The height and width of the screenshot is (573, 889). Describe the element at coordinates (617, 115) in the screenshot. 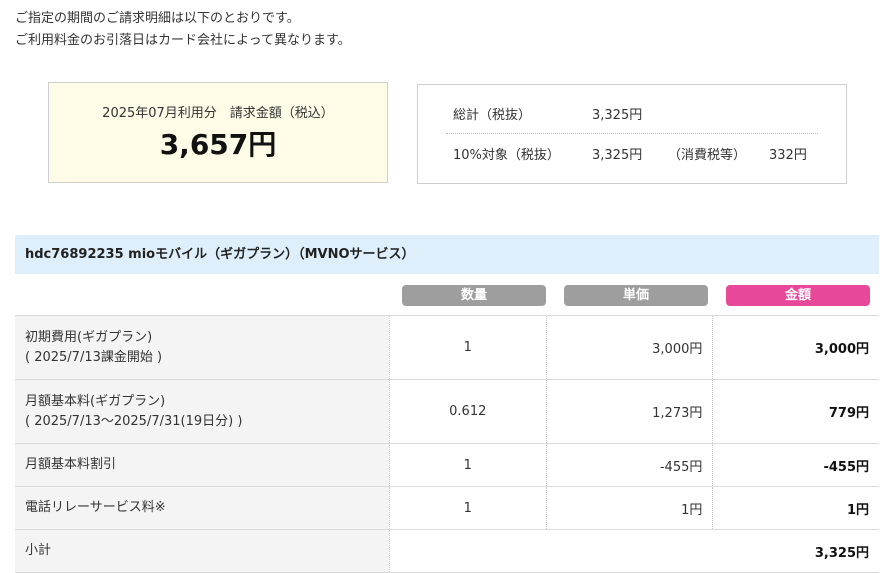

I see `tax-total-value: 3,325円` at that location.